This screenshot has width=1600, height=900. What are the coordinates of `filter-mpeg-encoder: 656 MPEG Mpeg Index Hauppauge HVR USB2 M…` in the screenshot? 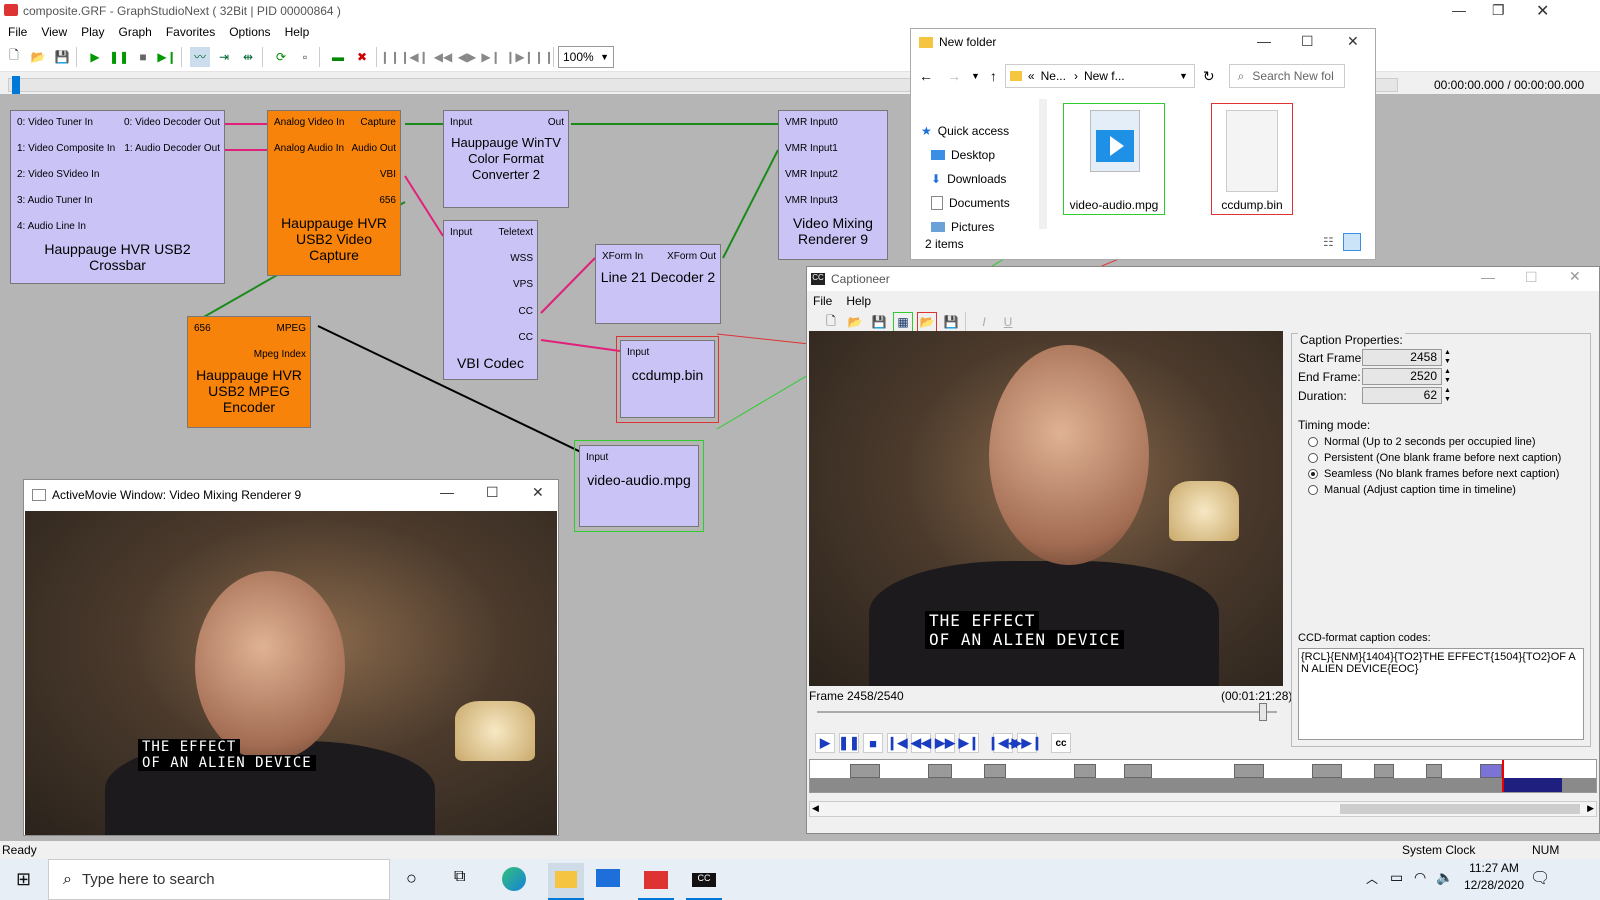 It's located at (249, 372).